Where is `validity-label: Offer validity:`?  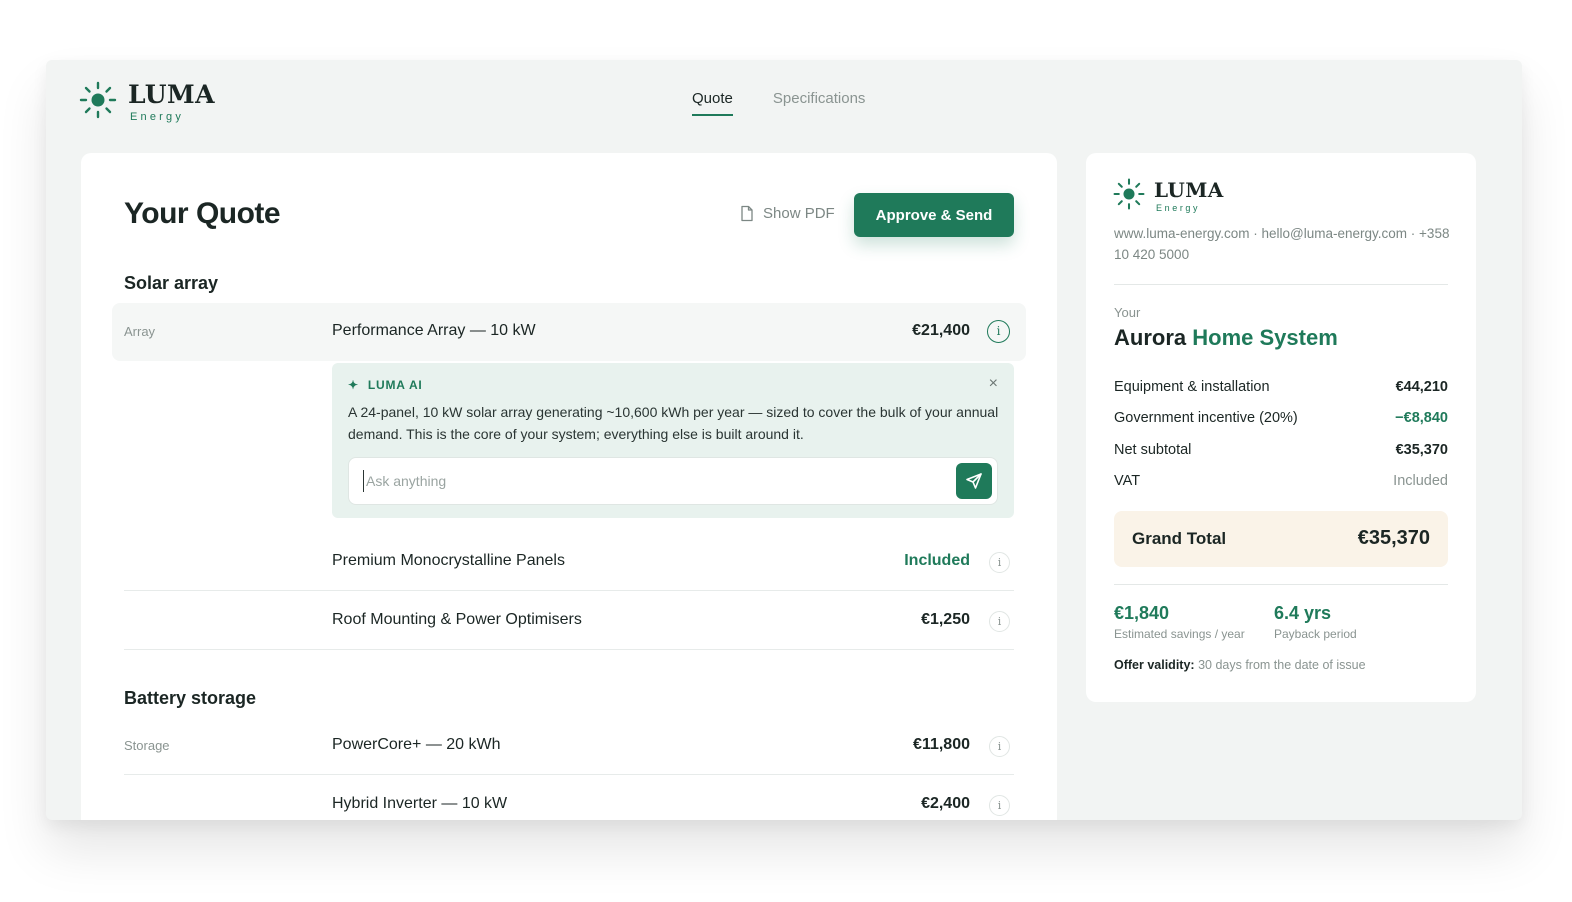
validity-label: Offer validity: is located at coordinates (1154, 665).